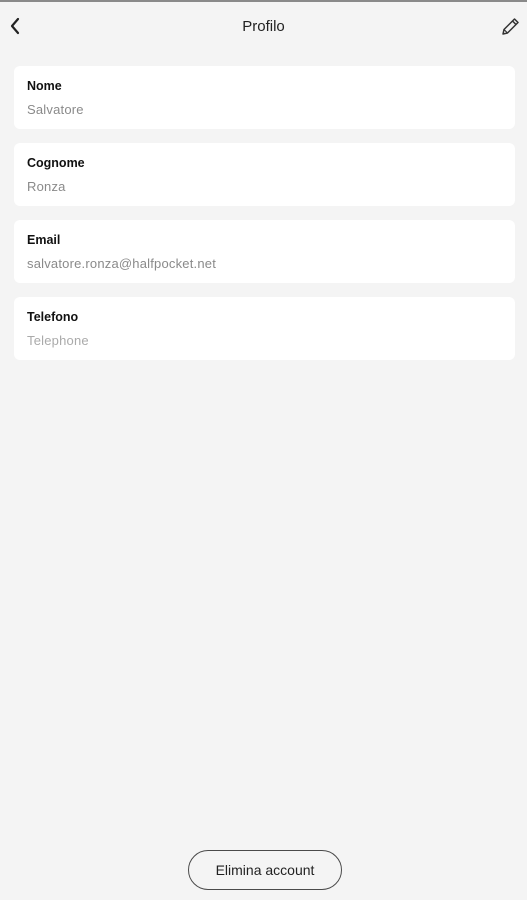  What do you see at coordinates (265, 870) in the screenshot?
I see `delete-account-button: Elimina account` at bounding box center [265, 870].